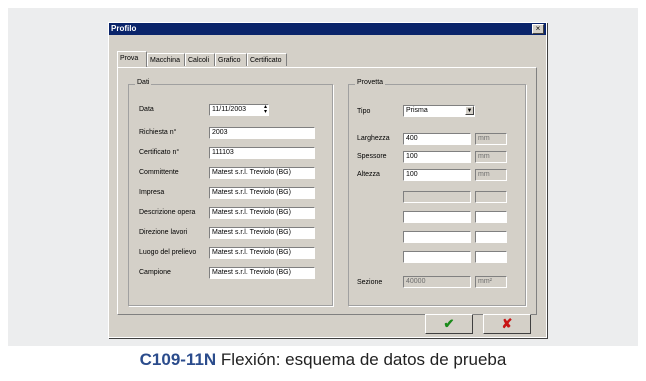  Describe the element at coordinates (200, 59) in the screenshot. I see `tab-calcoli: Calcoli` at that location.